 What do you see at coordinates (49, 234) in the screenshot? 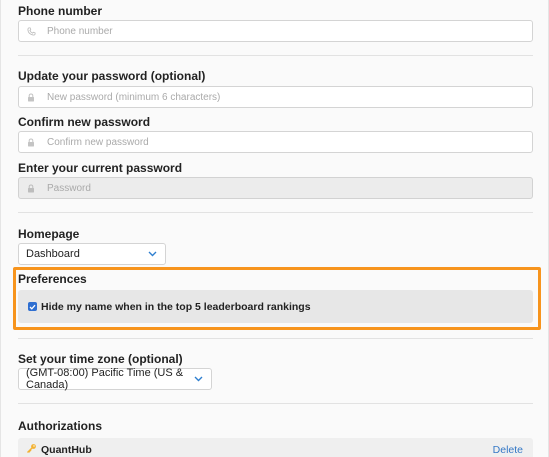
I see `homepage-label: Homepage` at bounding box center [49, 234].